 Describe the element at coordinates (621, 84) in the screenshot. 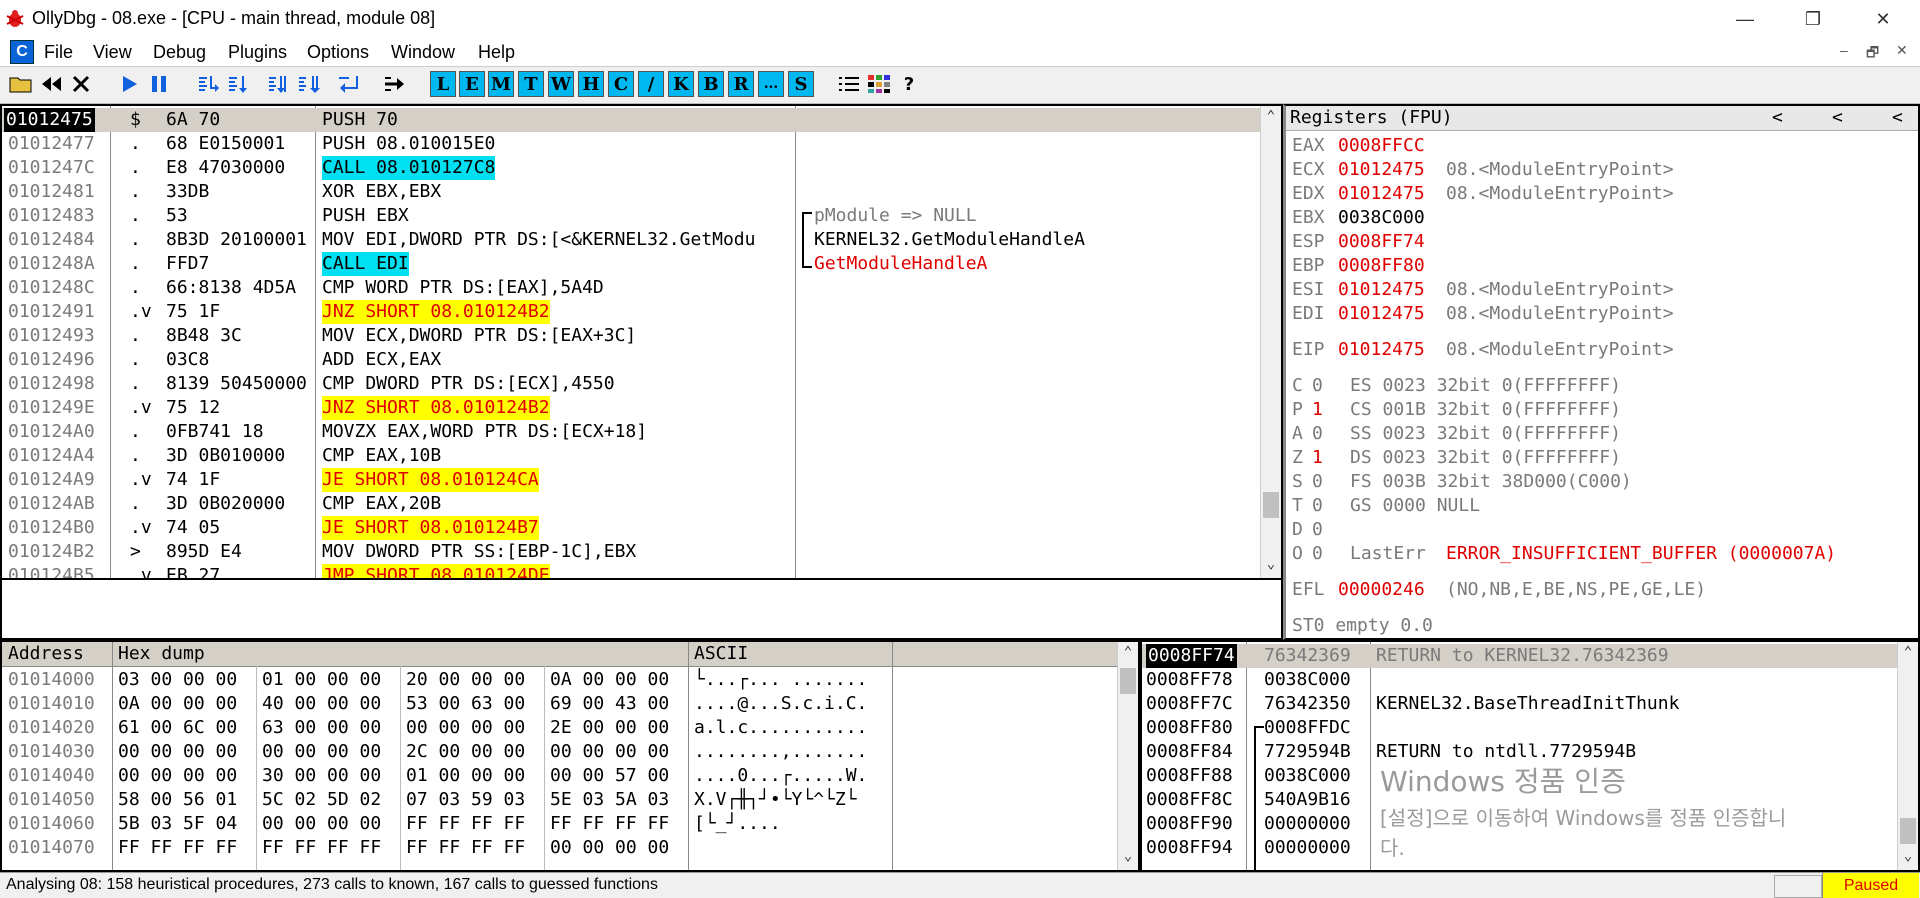

I see `cpu-window-button: C` at that location.